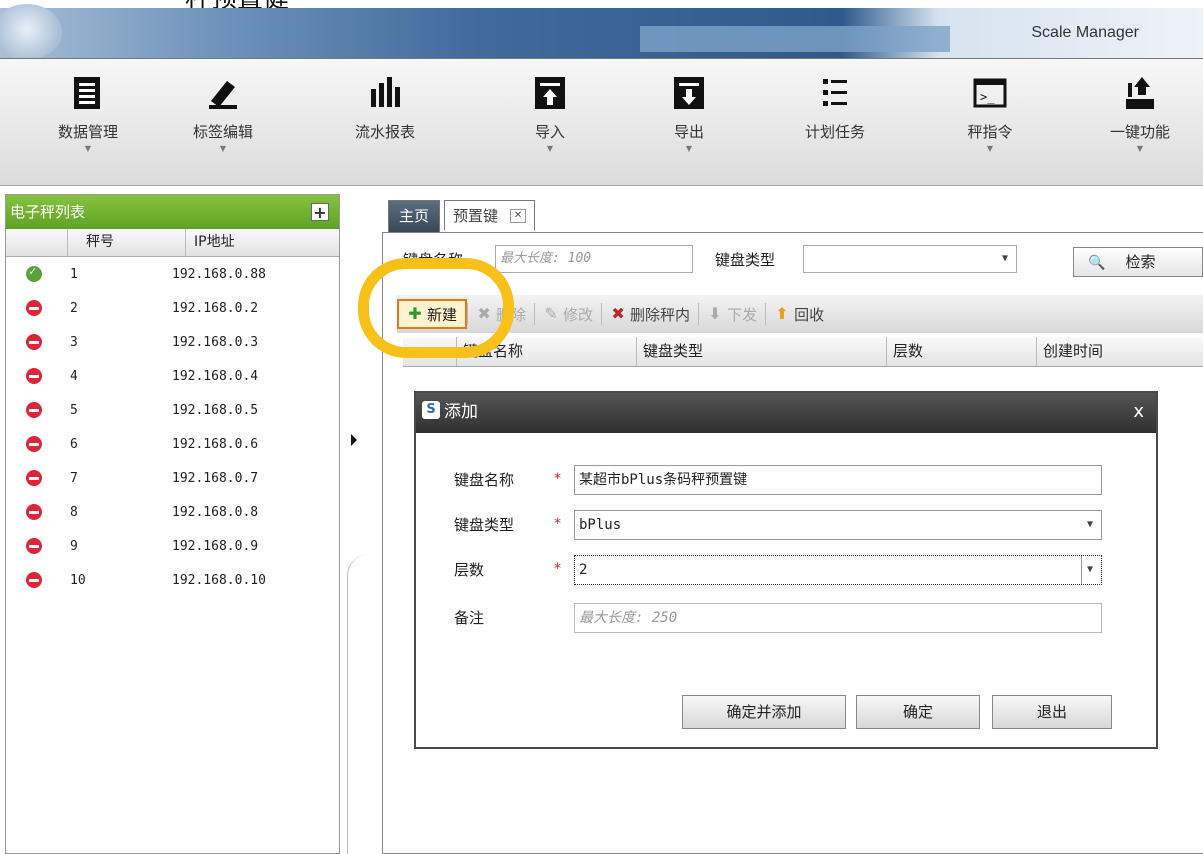  I want to click on scale-row: 9 192.168.0.9, so click(172, 546).